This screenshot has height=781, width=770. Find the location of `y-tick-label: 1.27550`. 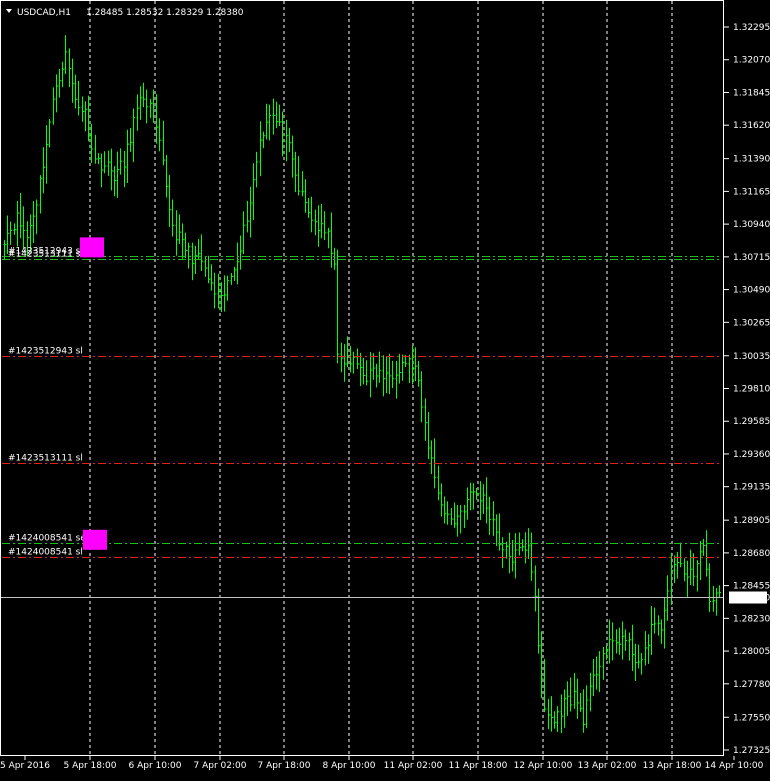

y-tick-label: 1.27550 is located at coordinates (751, 718).